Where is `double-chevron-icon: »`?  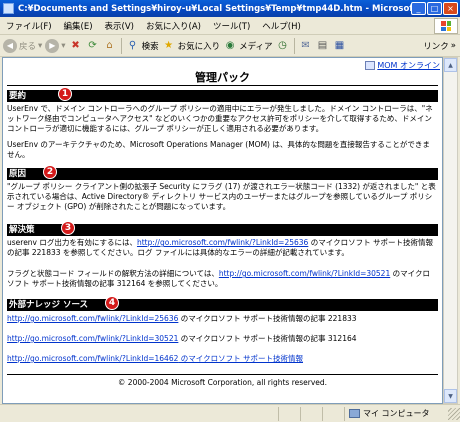 double-chevron-icon: » is located at coordinates (453, 46).